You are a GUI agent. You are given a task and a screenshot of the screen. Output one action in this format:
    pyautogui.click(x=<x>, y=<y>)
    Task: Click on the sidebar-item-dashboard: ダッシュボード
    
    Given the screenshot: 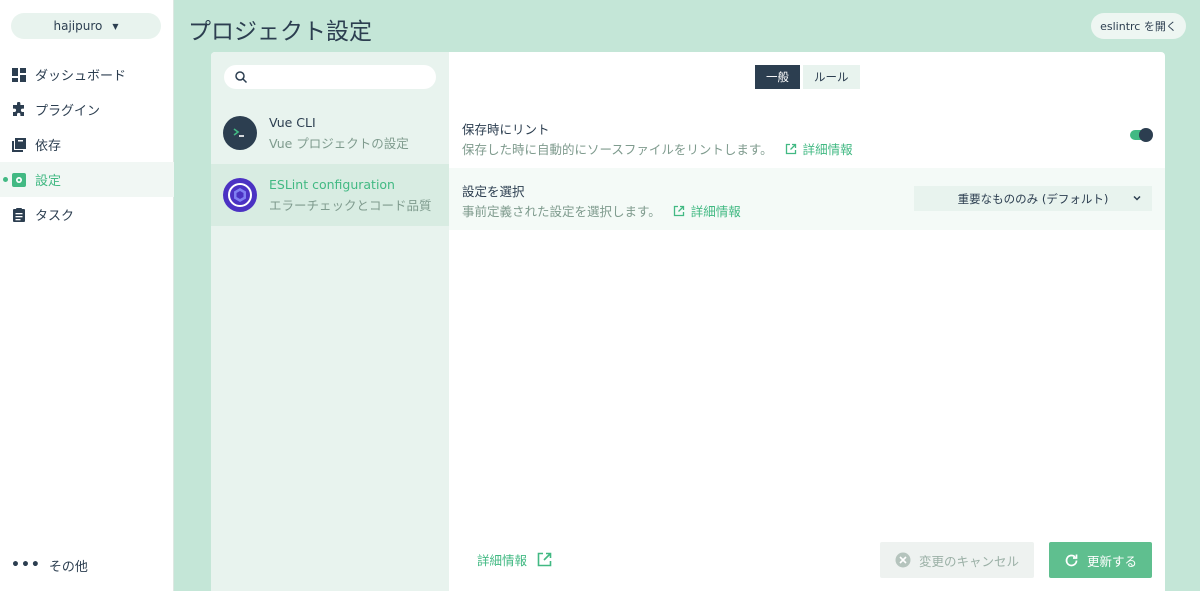 What is the action you would take?
    pyautogui.click(x=87, y=74)
    